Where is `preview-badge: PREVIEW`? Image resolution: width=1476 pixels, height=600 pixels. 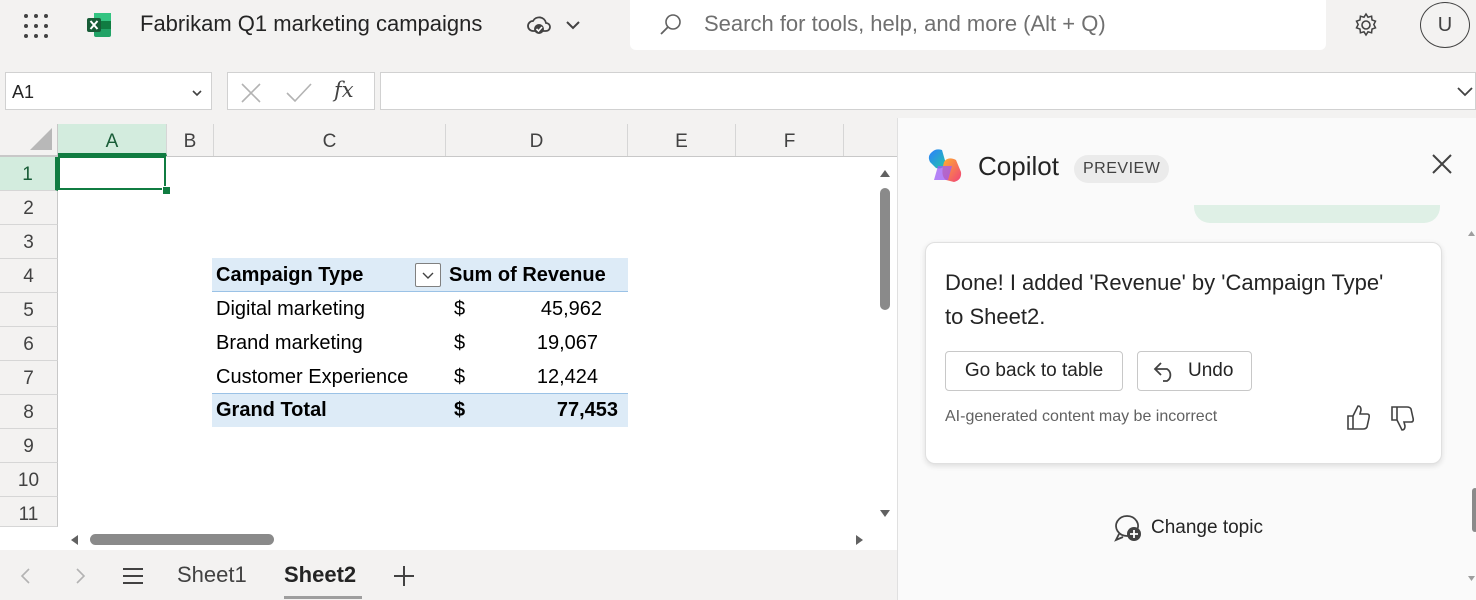 preview-badge: PREVIEW is located at coordinates (1122, 169).